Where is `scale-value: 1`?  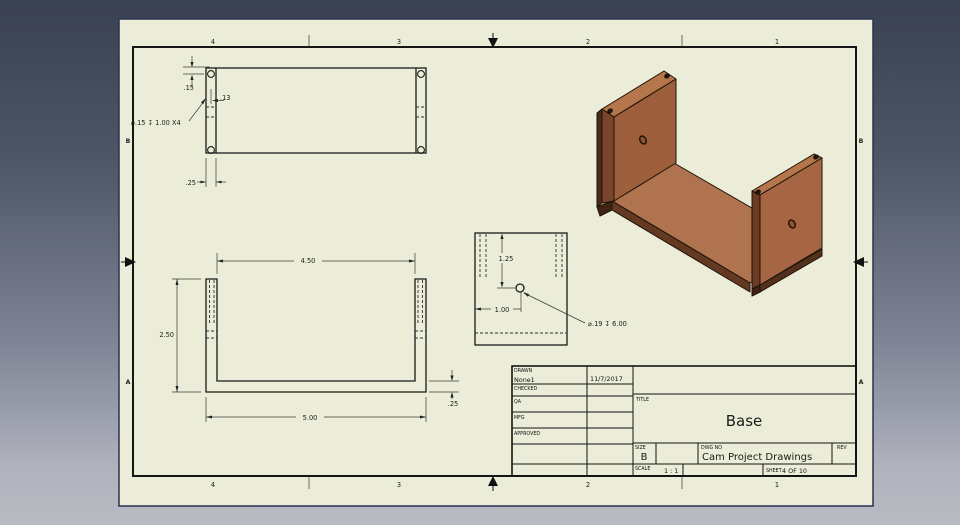 scale-value: 1 is located at coordinates (671, 471).